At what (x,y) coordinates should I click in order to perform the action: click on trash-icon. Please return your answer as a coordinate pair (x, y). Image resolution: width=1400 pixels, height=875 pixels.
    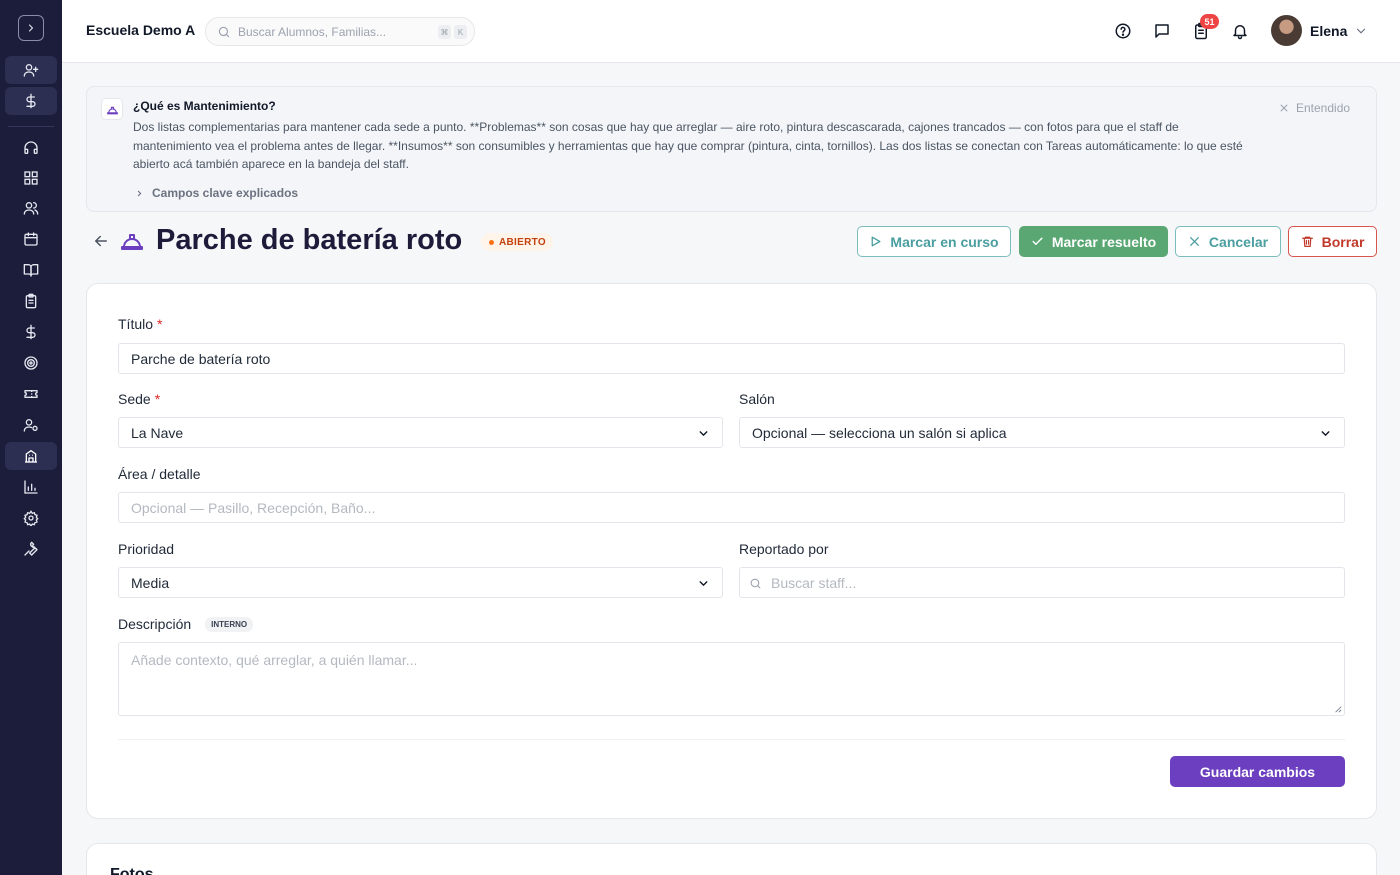
    Looking at the image, I should click on (1307, 241).